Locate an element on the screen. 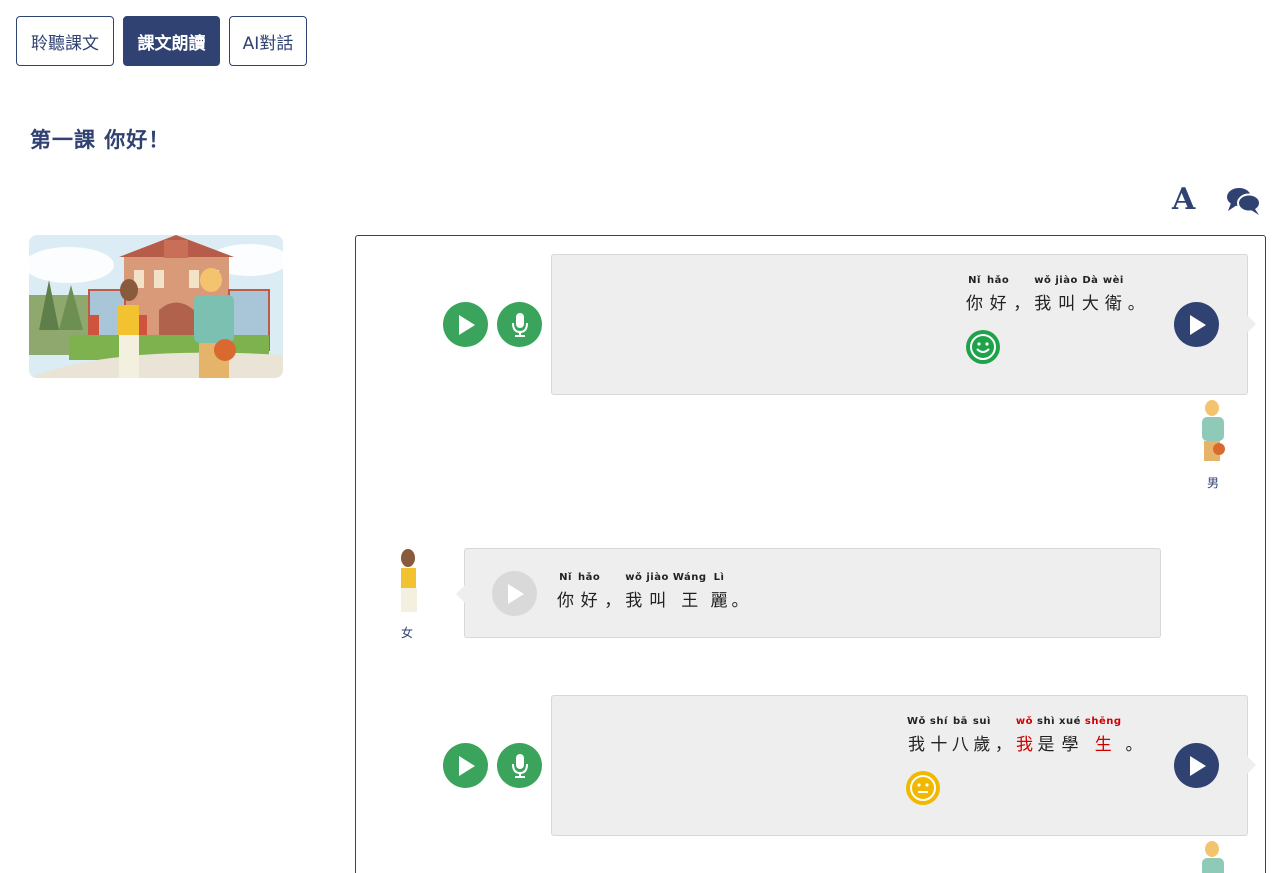 This screenshot has width=1282, height=873. speaker-label: 女 is located at coordinates (407, 633).